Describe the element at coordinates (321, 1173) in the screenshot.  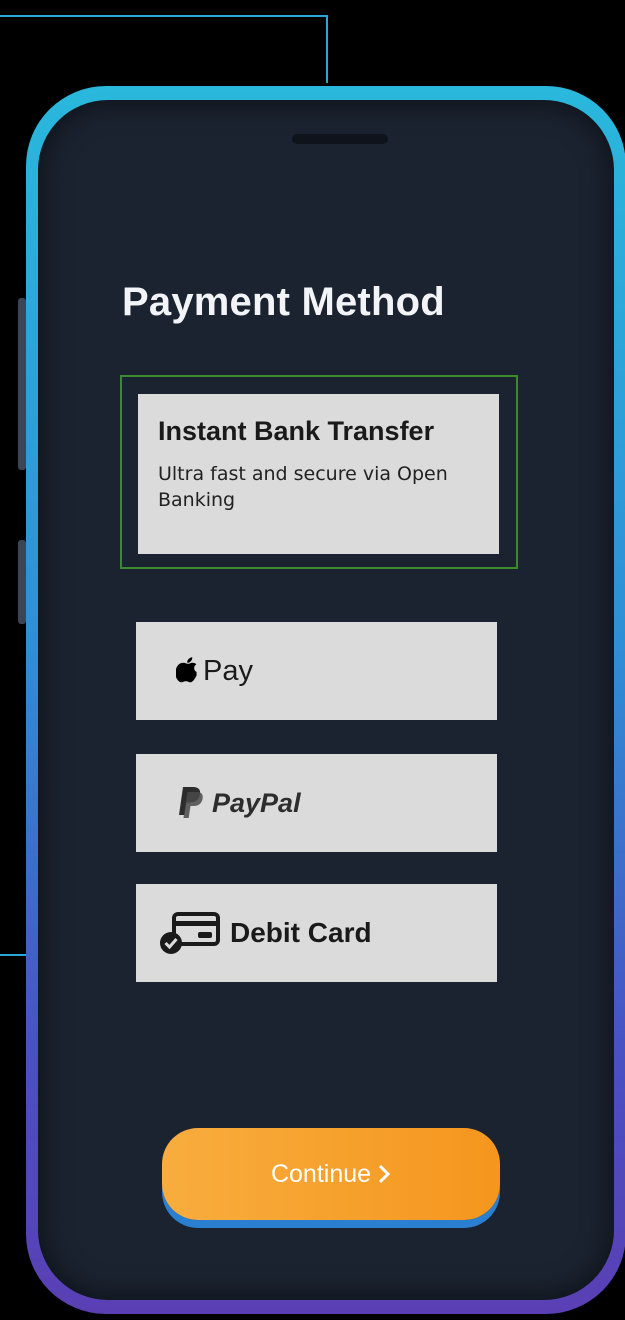
I see `continue-button-label: Continue` at that location.